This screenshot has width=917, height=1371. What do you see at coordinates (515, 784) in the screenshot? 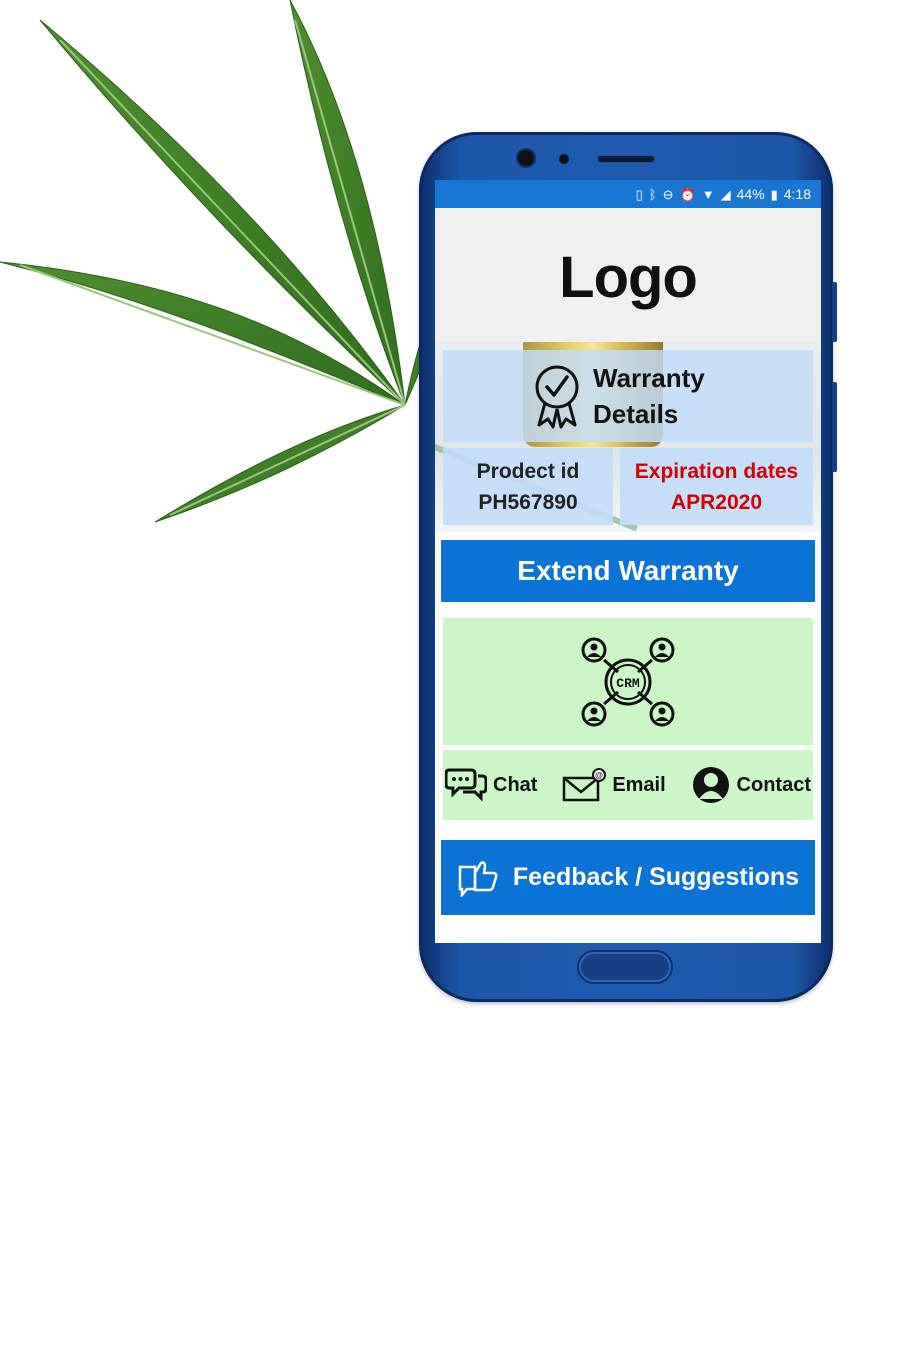
I see `chat-label: Chat` at bounding box center [515, 784].